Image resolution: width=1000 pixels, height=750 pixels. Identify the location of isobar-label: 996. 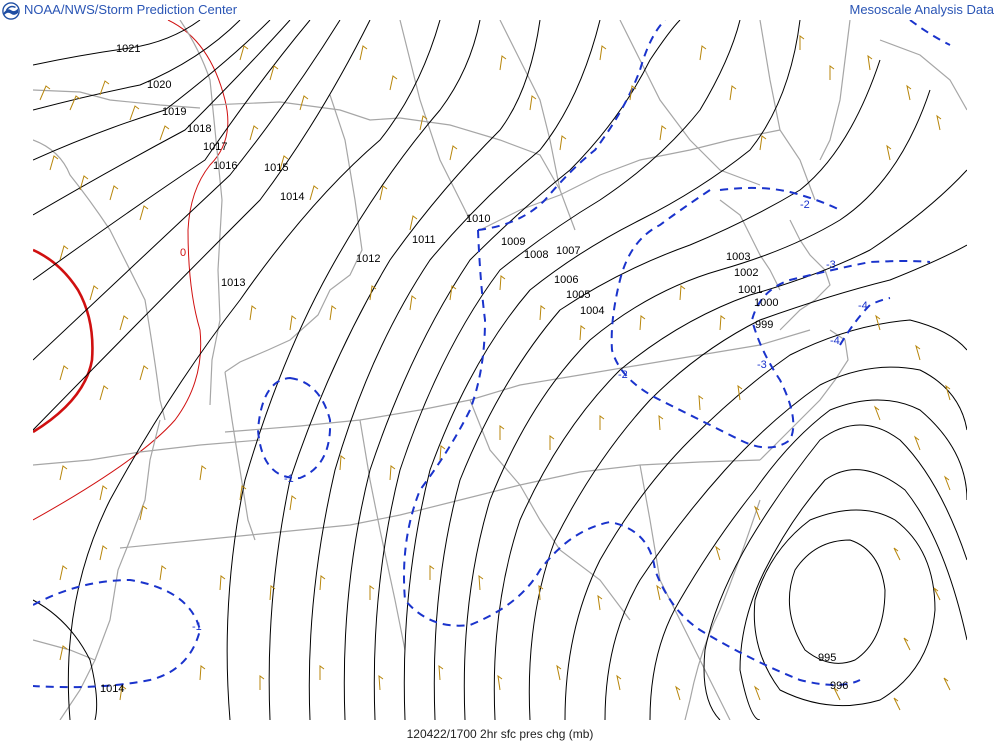
(839, 686).